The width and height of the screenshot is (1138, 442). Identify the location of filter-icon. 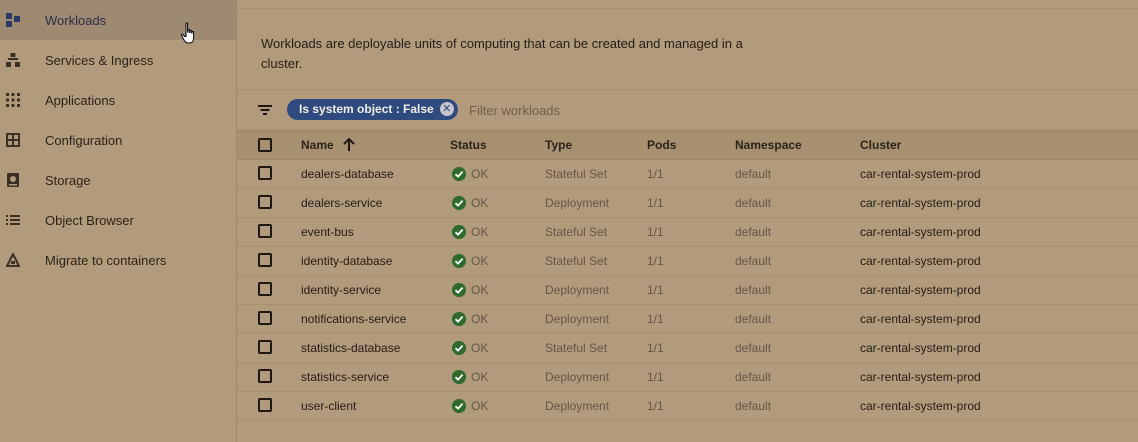
(265, 110).